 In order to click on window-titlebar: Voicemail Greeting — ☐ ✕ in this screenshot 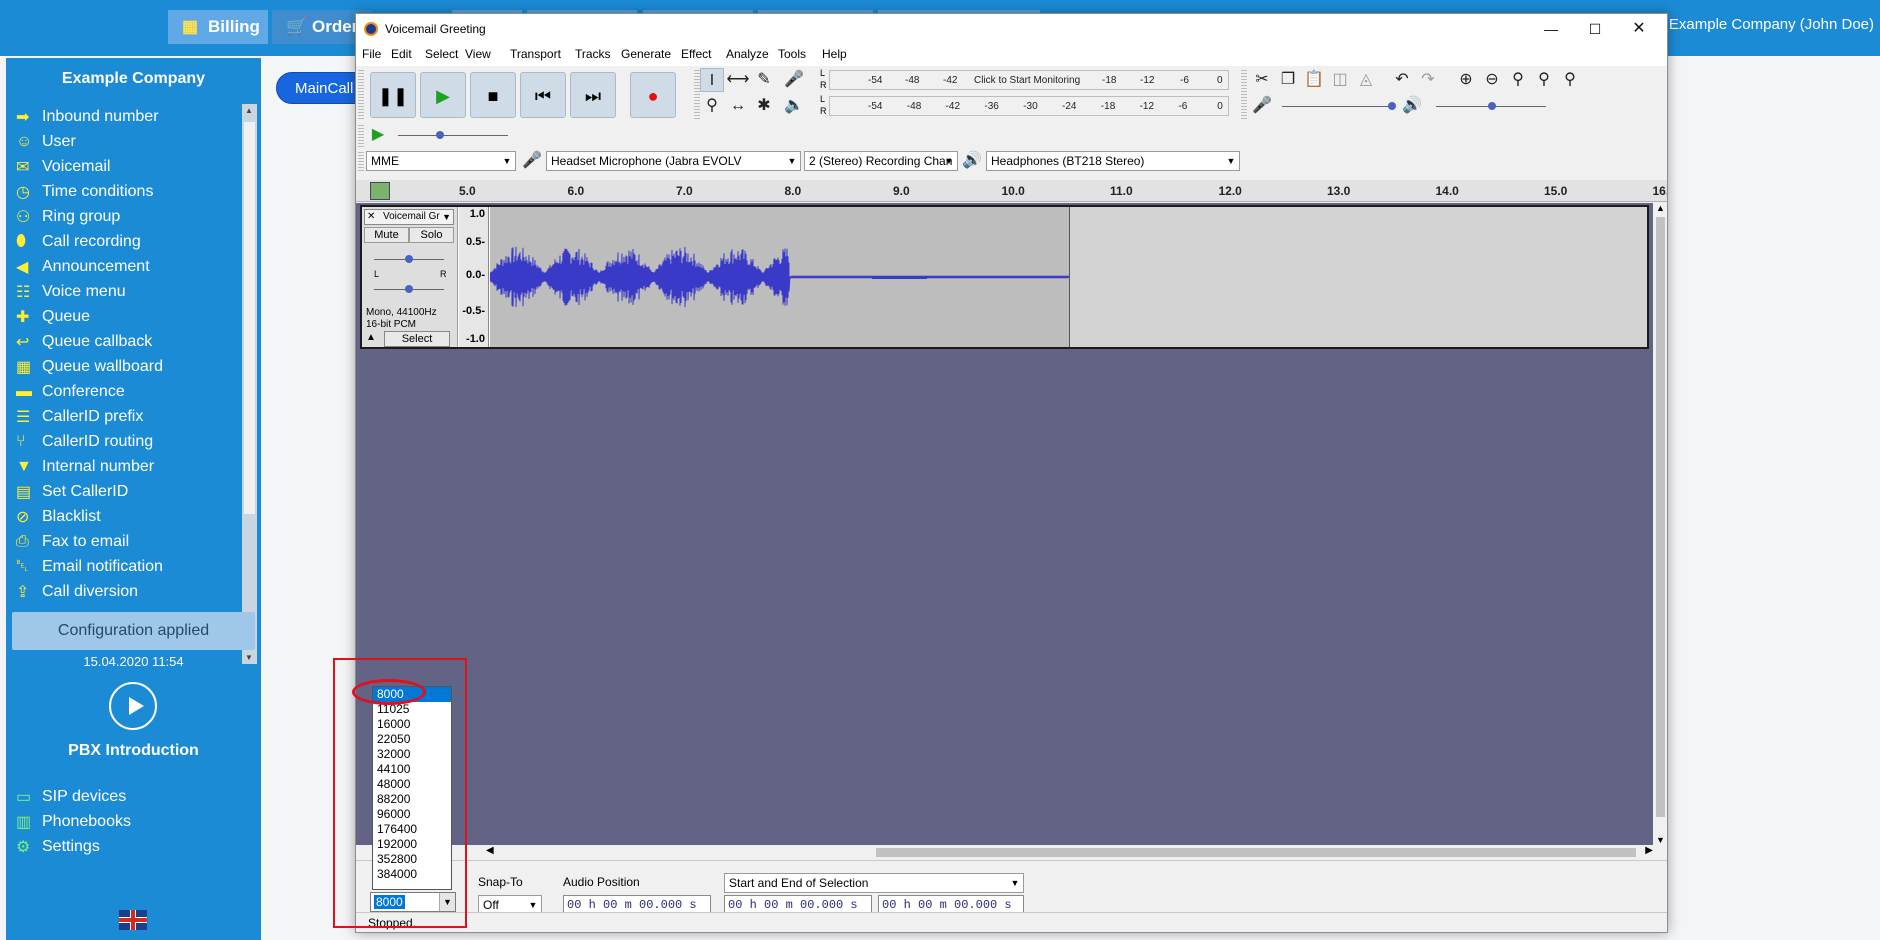, I will do `click(1011, 29)`.